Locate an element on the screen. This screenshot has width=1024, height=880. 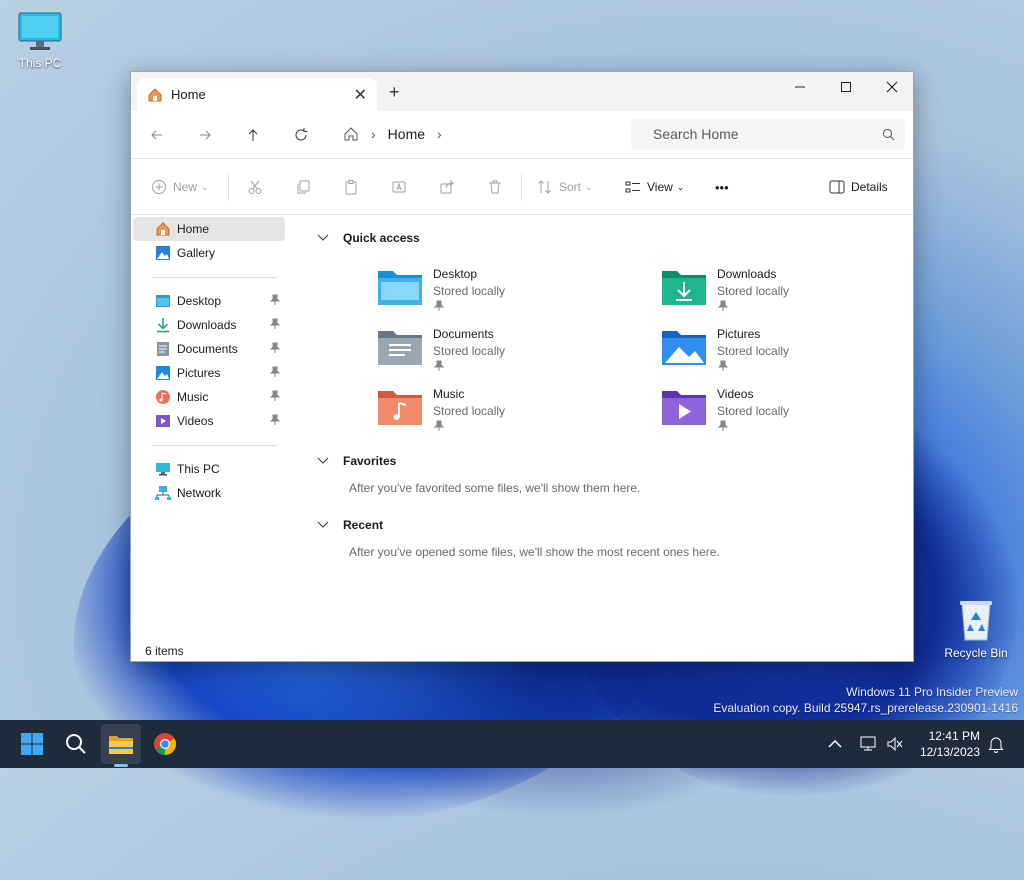
more-options-button: ••• is located at coordinates (722, 187).